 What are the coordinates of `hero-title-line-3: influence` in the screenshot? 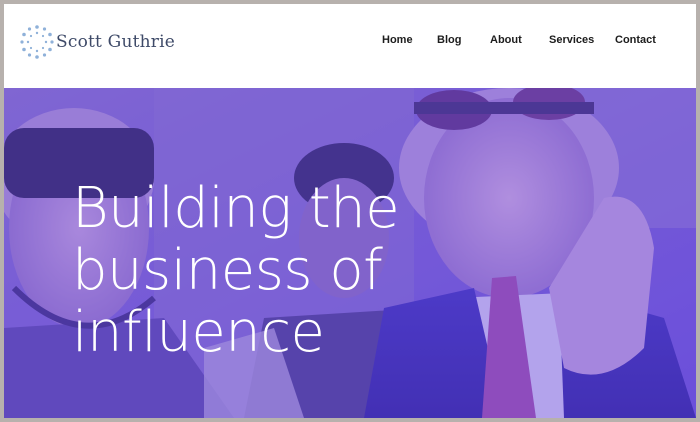 It's located at (198, 332).